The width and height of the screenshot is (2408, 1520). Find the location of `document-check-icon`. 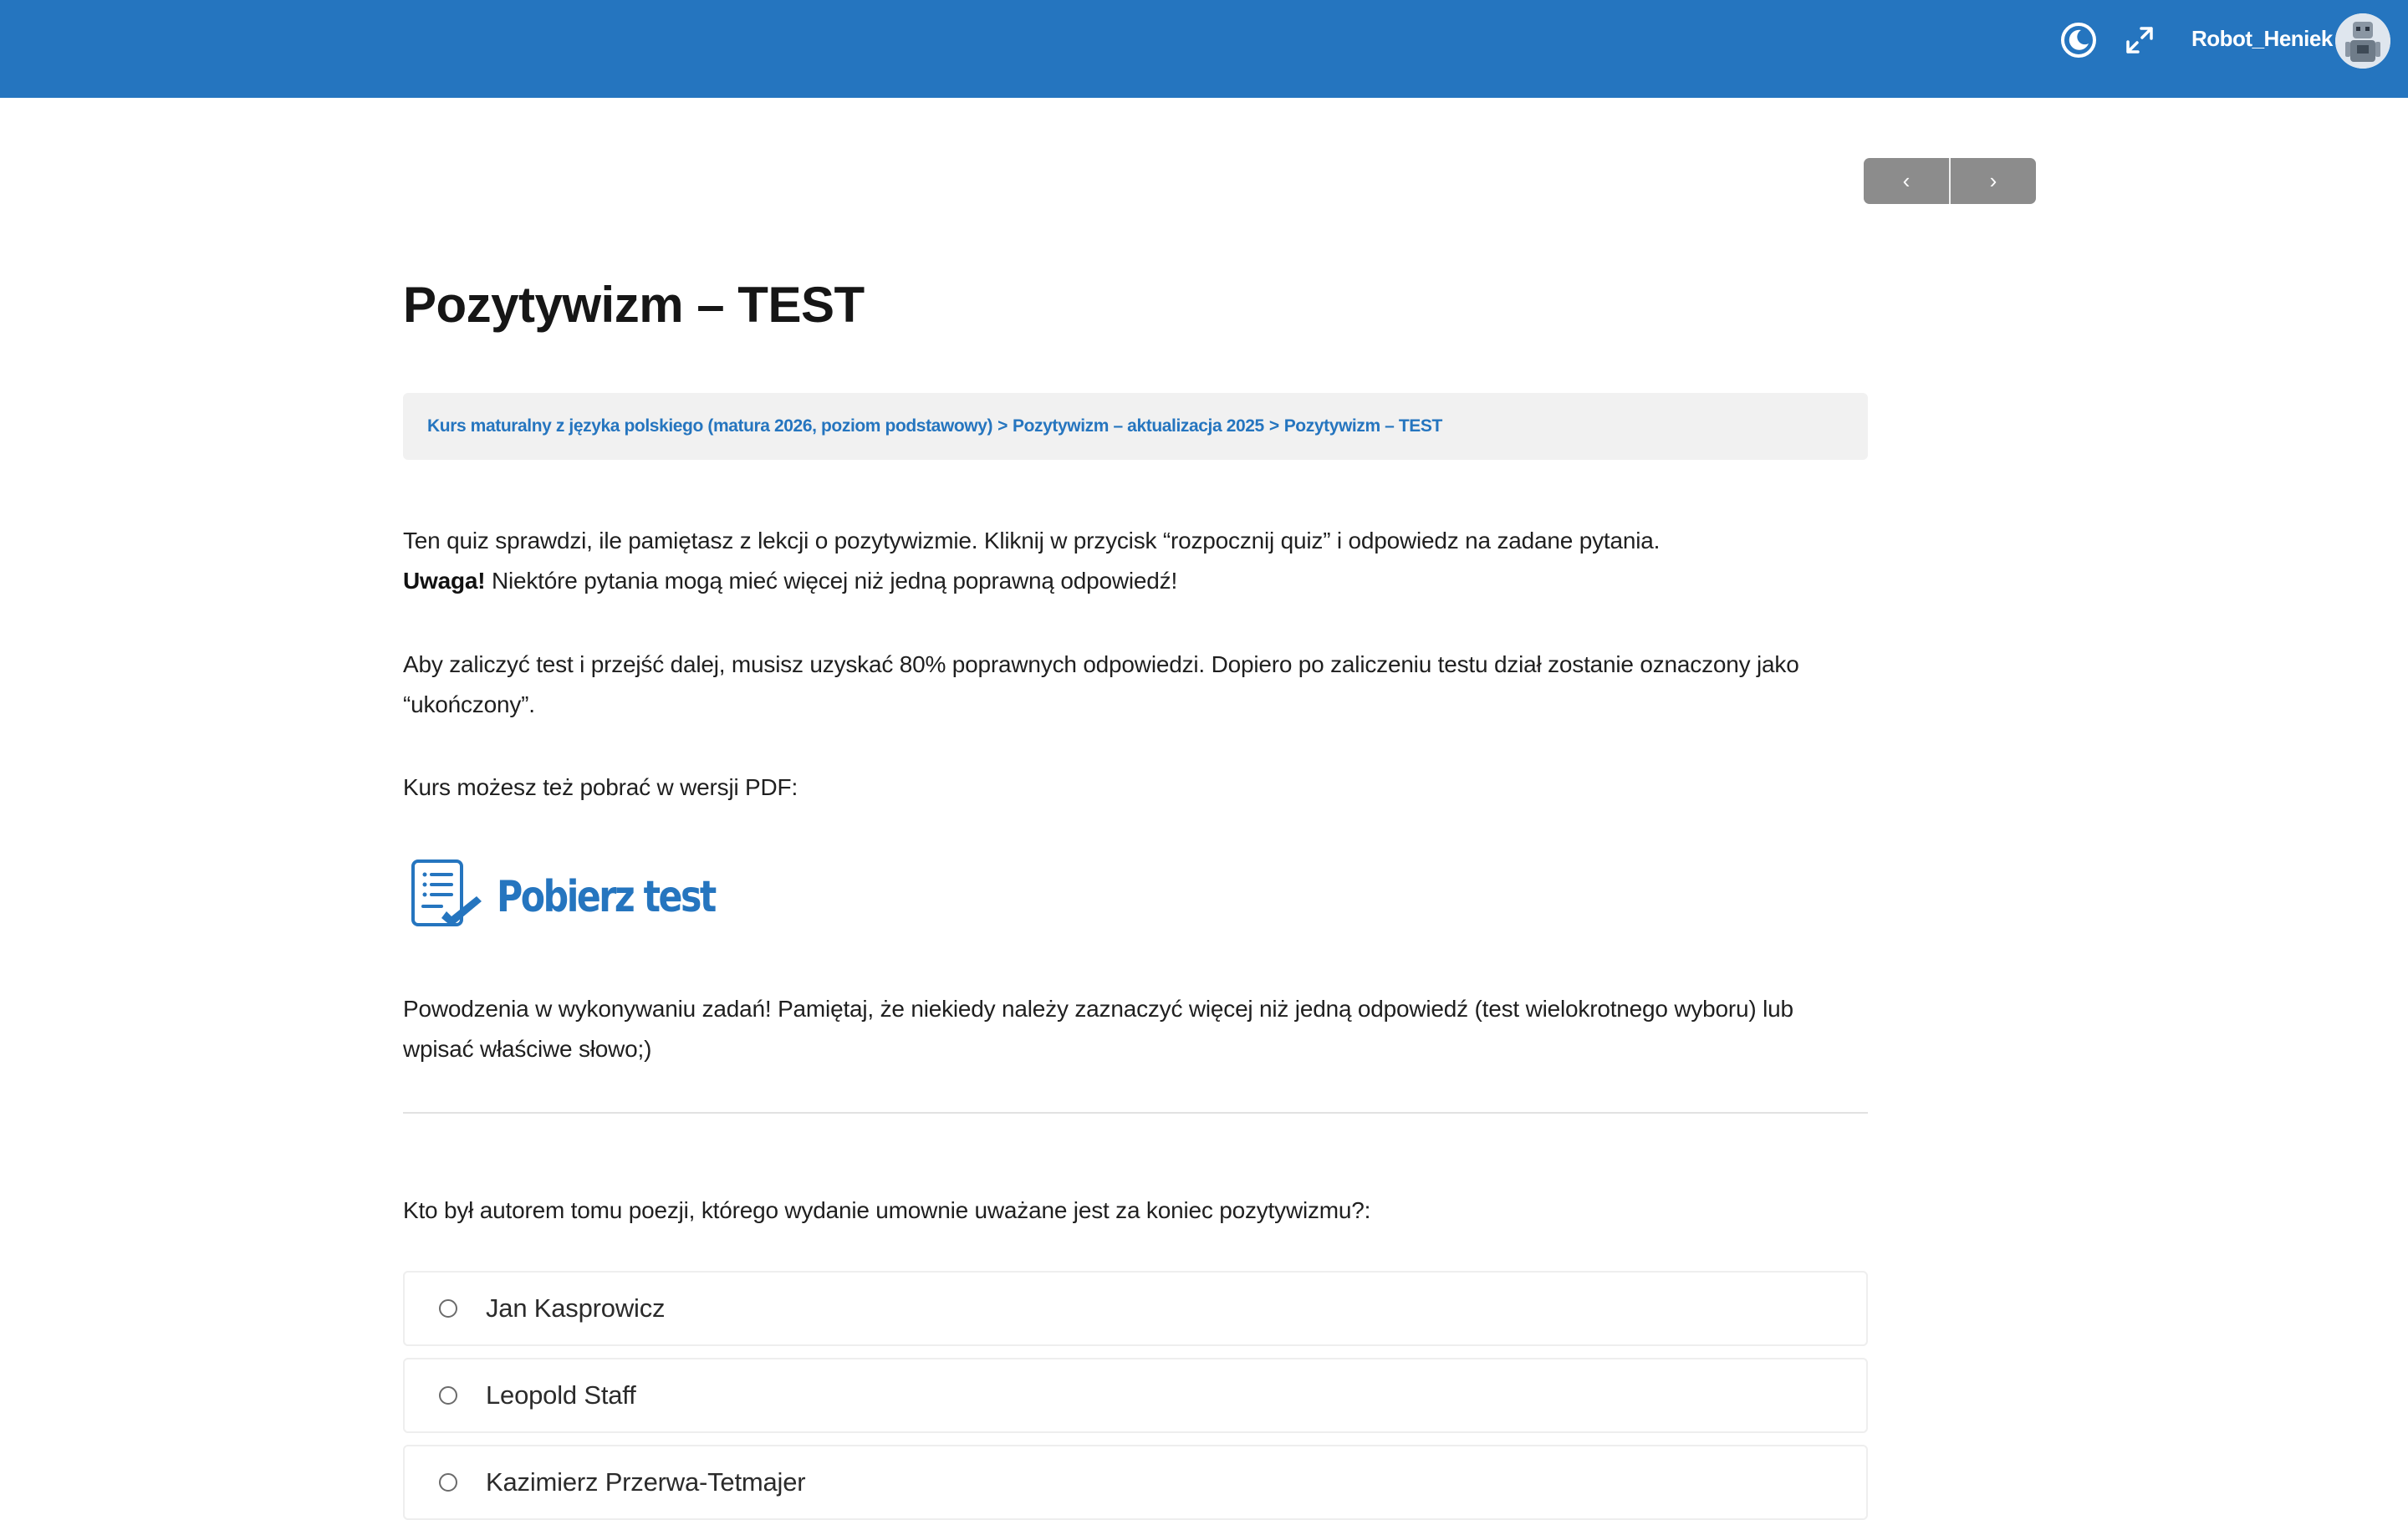

document-check-icon is located at coordinates (446, 896).